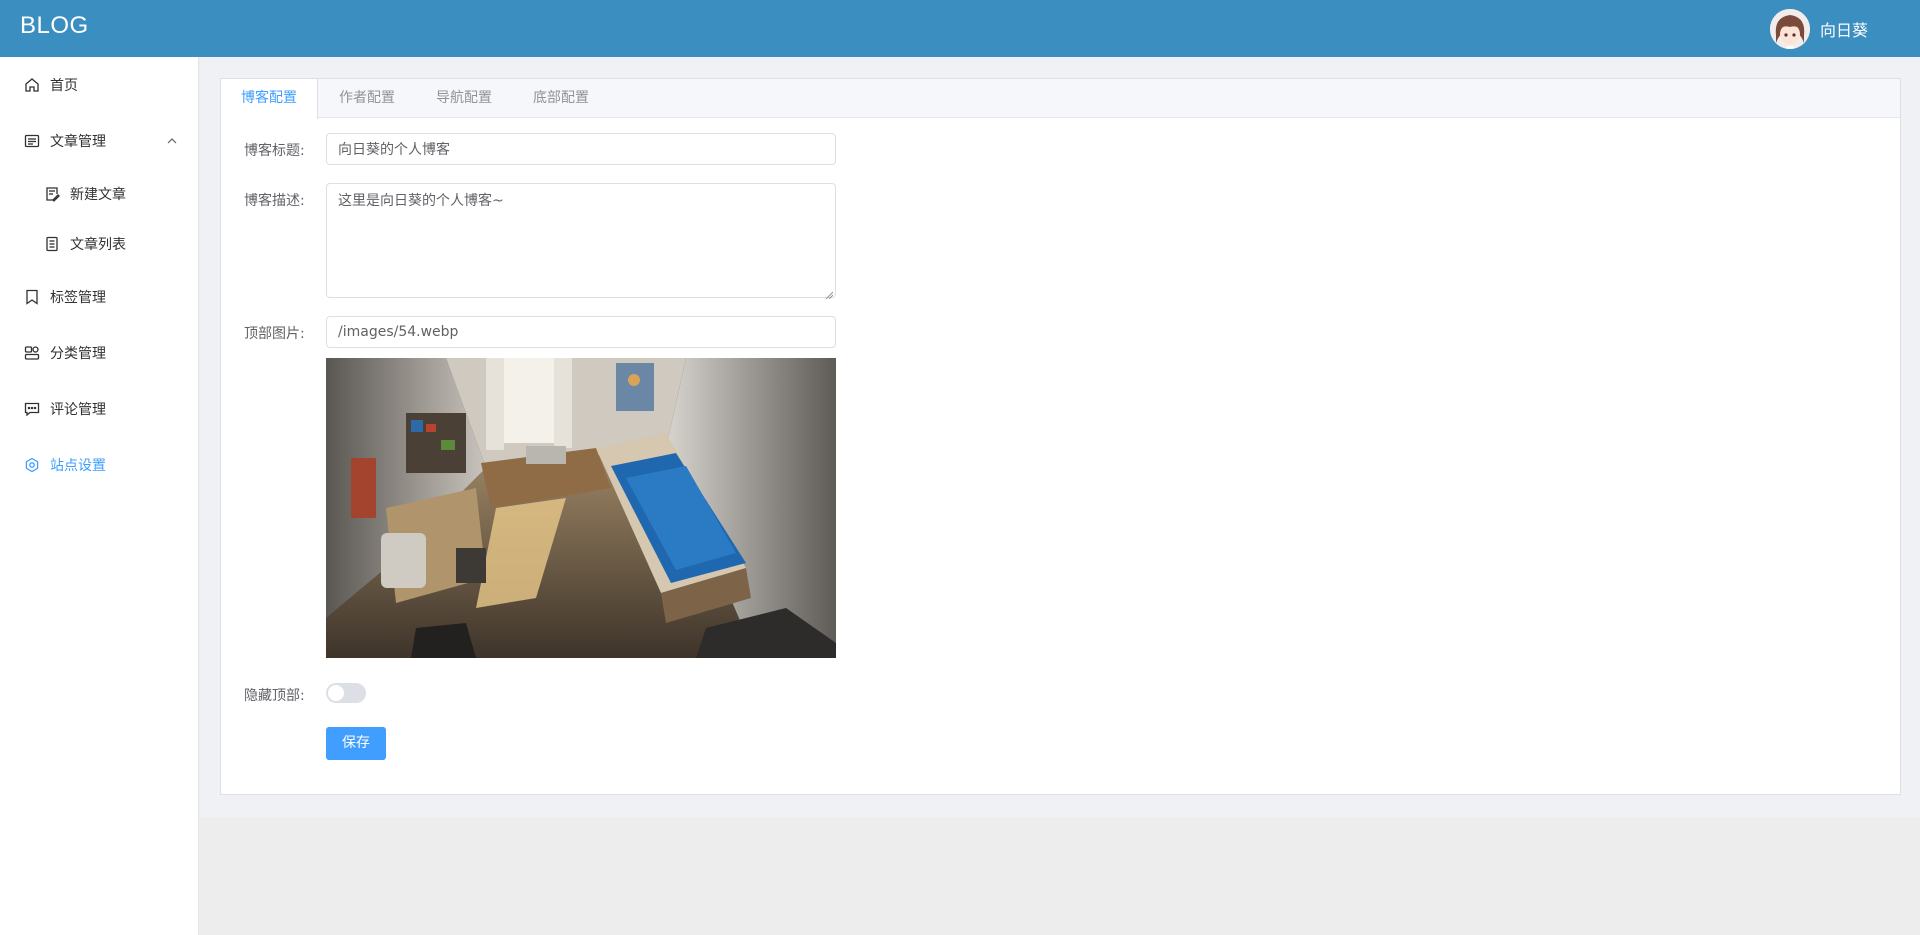  Describe the element at coordinates (356, 743) in the screenshot. I see `save-button: 保存` at that location.